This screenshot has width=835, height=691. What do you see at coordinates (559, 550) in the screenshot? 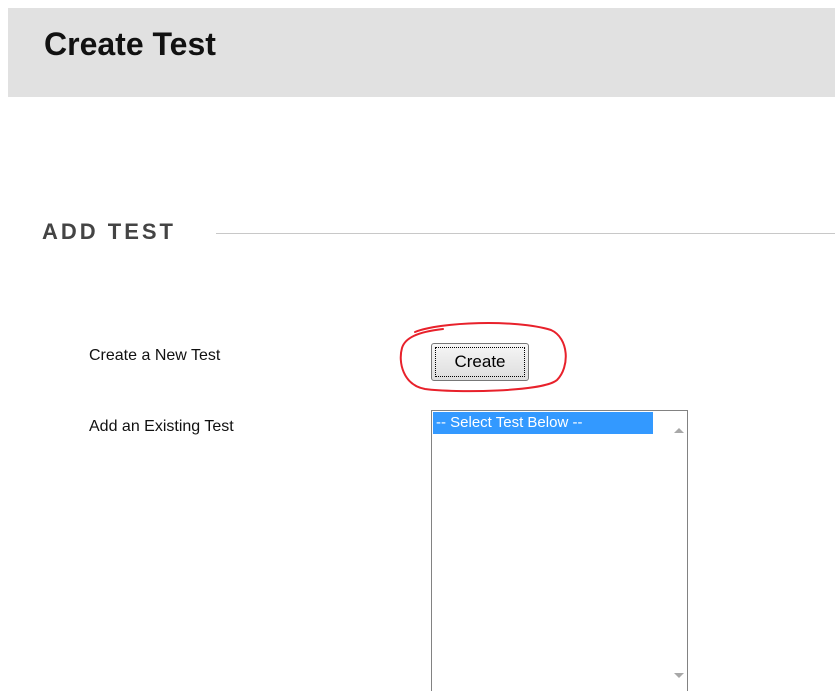
I see `existing-tests-listbox: -- Select Test Below --` at bounding box center [559, 550].